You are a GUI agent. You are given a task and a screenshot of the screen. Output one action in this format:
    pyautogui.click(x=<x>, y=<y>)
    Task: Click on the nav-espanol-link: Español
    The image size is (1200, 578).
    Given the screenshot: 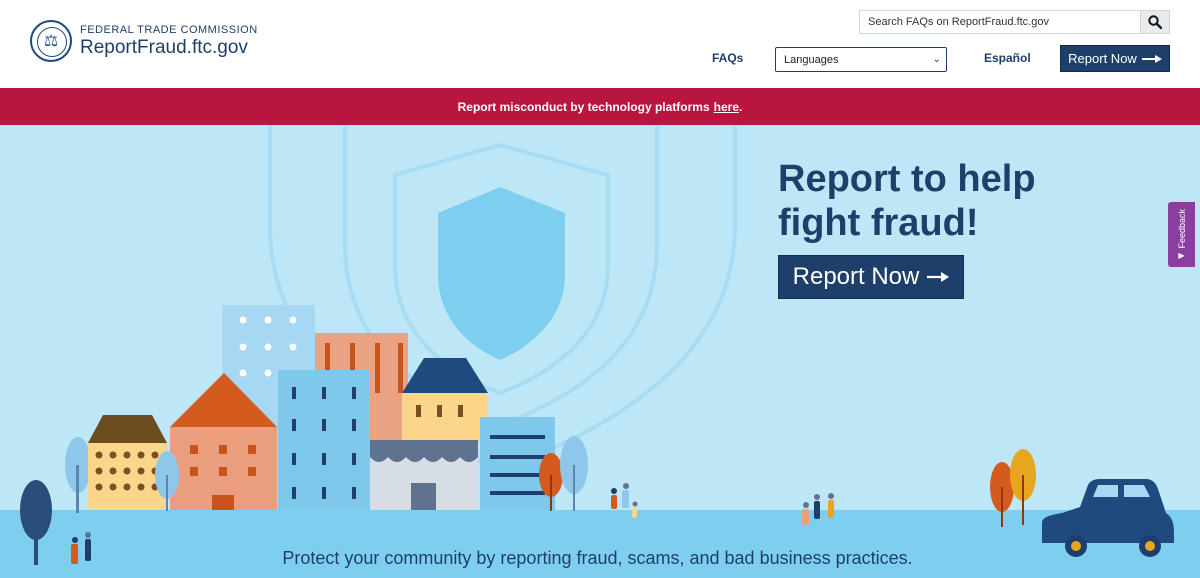 What is the action you would take?
    pyautogui.click(x=1007, y=58)
    